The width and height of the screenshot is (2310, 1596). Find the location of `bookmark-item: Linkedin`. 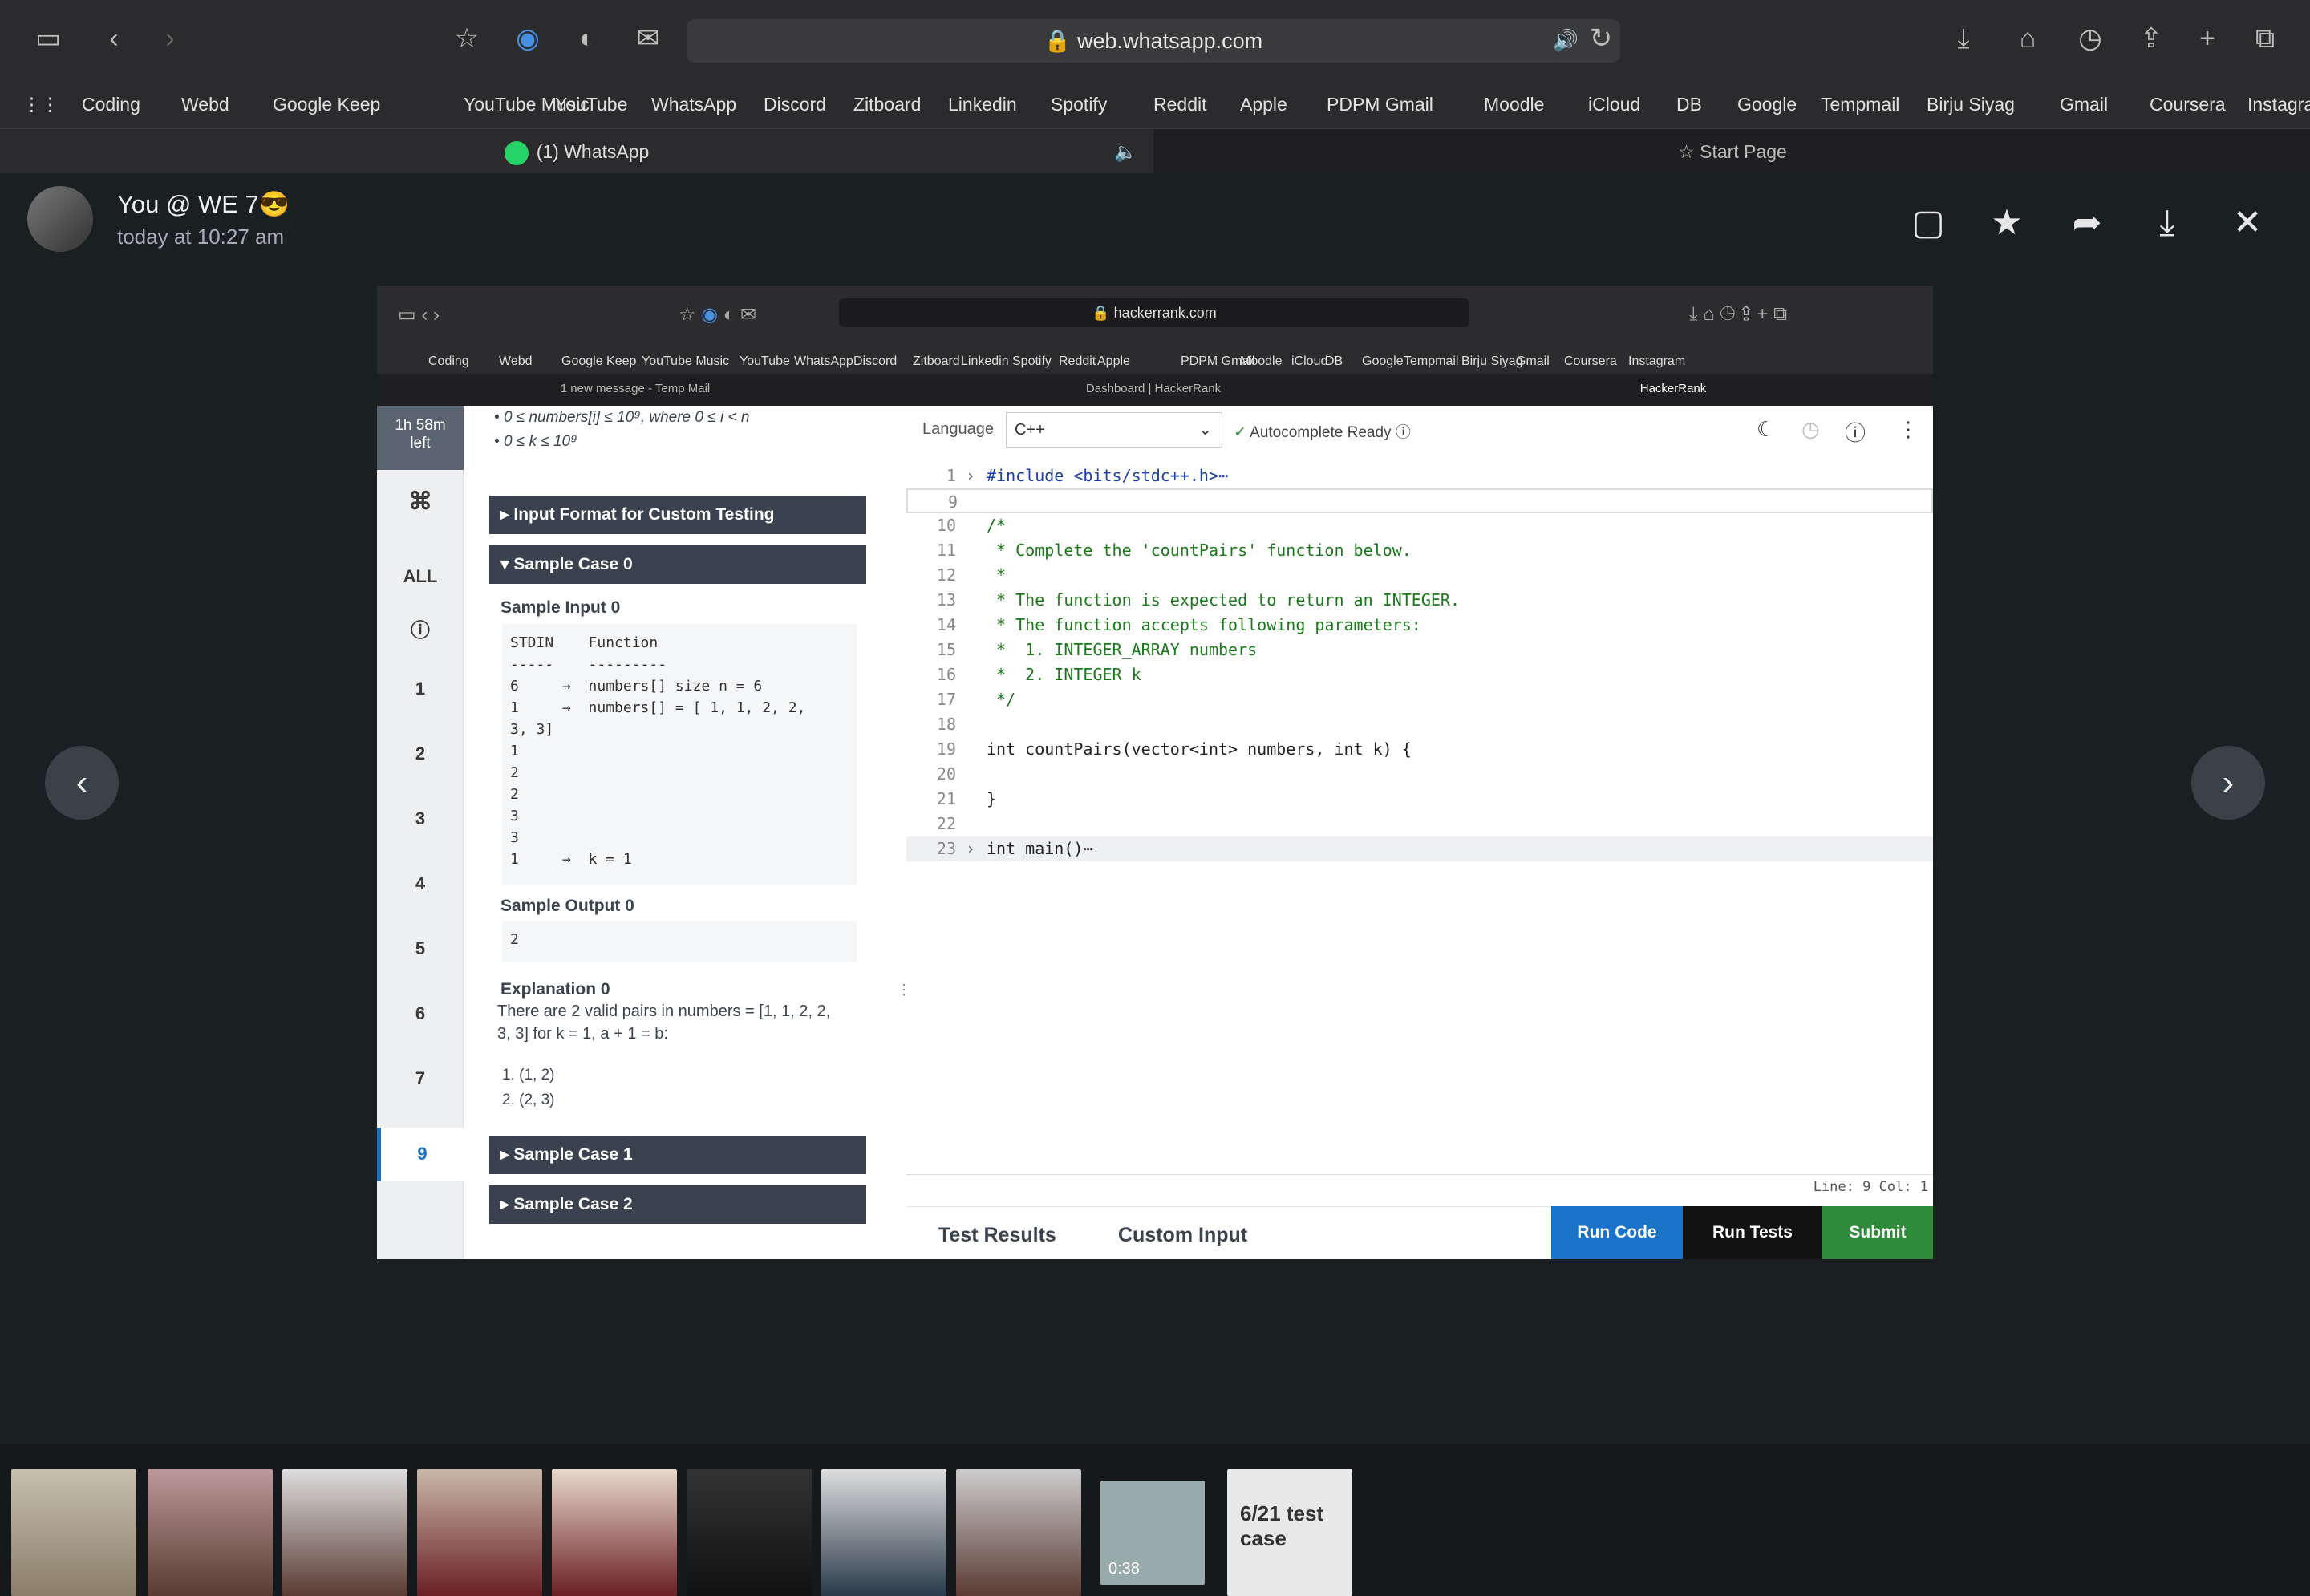

bookmark-item: Linkedin is located at coordinates (982, 105).